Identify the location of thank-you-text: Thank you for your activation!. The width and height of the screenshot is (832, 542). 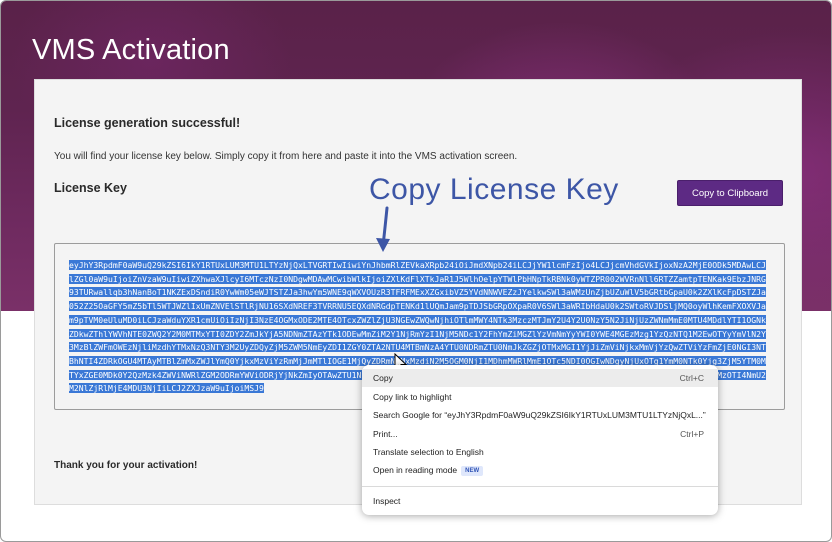
(126, 465).